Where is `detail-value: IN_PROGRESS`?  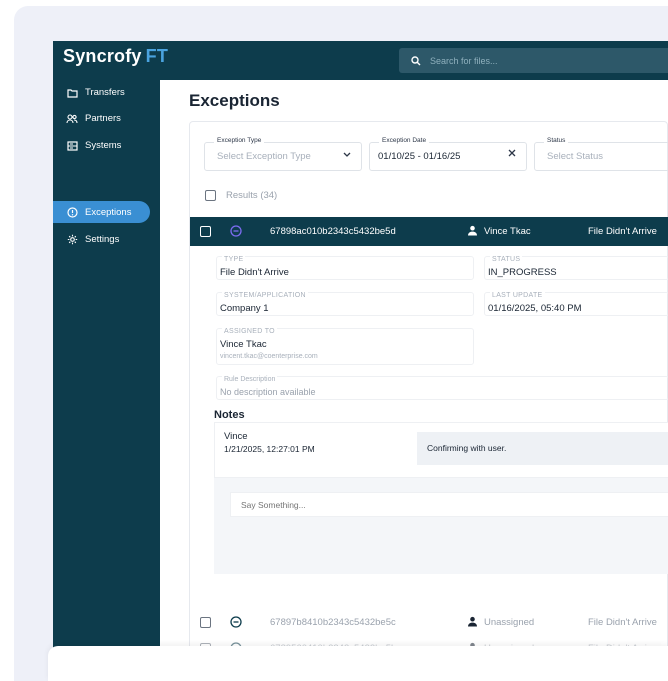 detail-value: IN_PROGRESS is located at coordinates (522, 272).